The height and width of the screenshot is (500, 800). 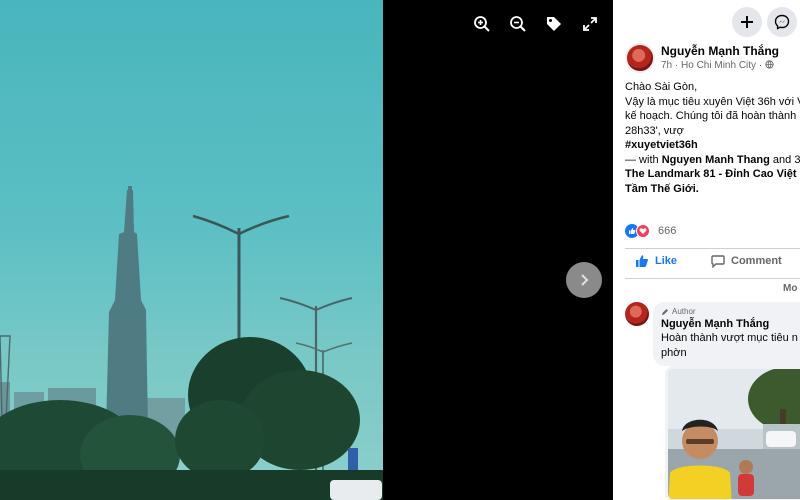 I want to click on messenger-icon, so click(x=782, y=22).